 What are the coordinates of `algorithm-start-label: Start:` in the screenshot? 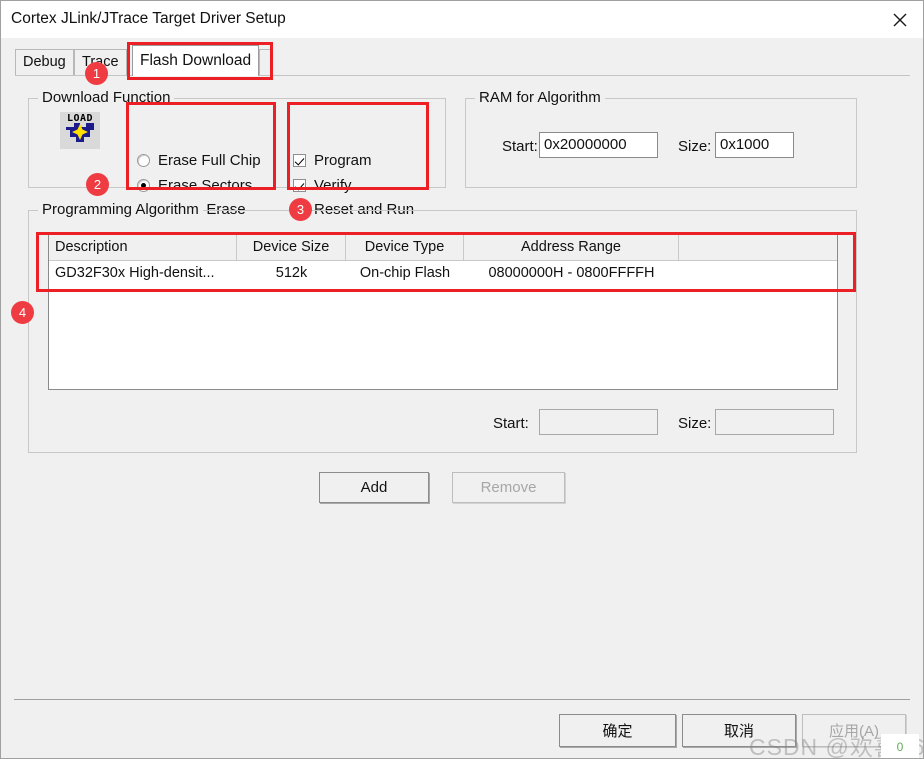 It's located at (511, 423).